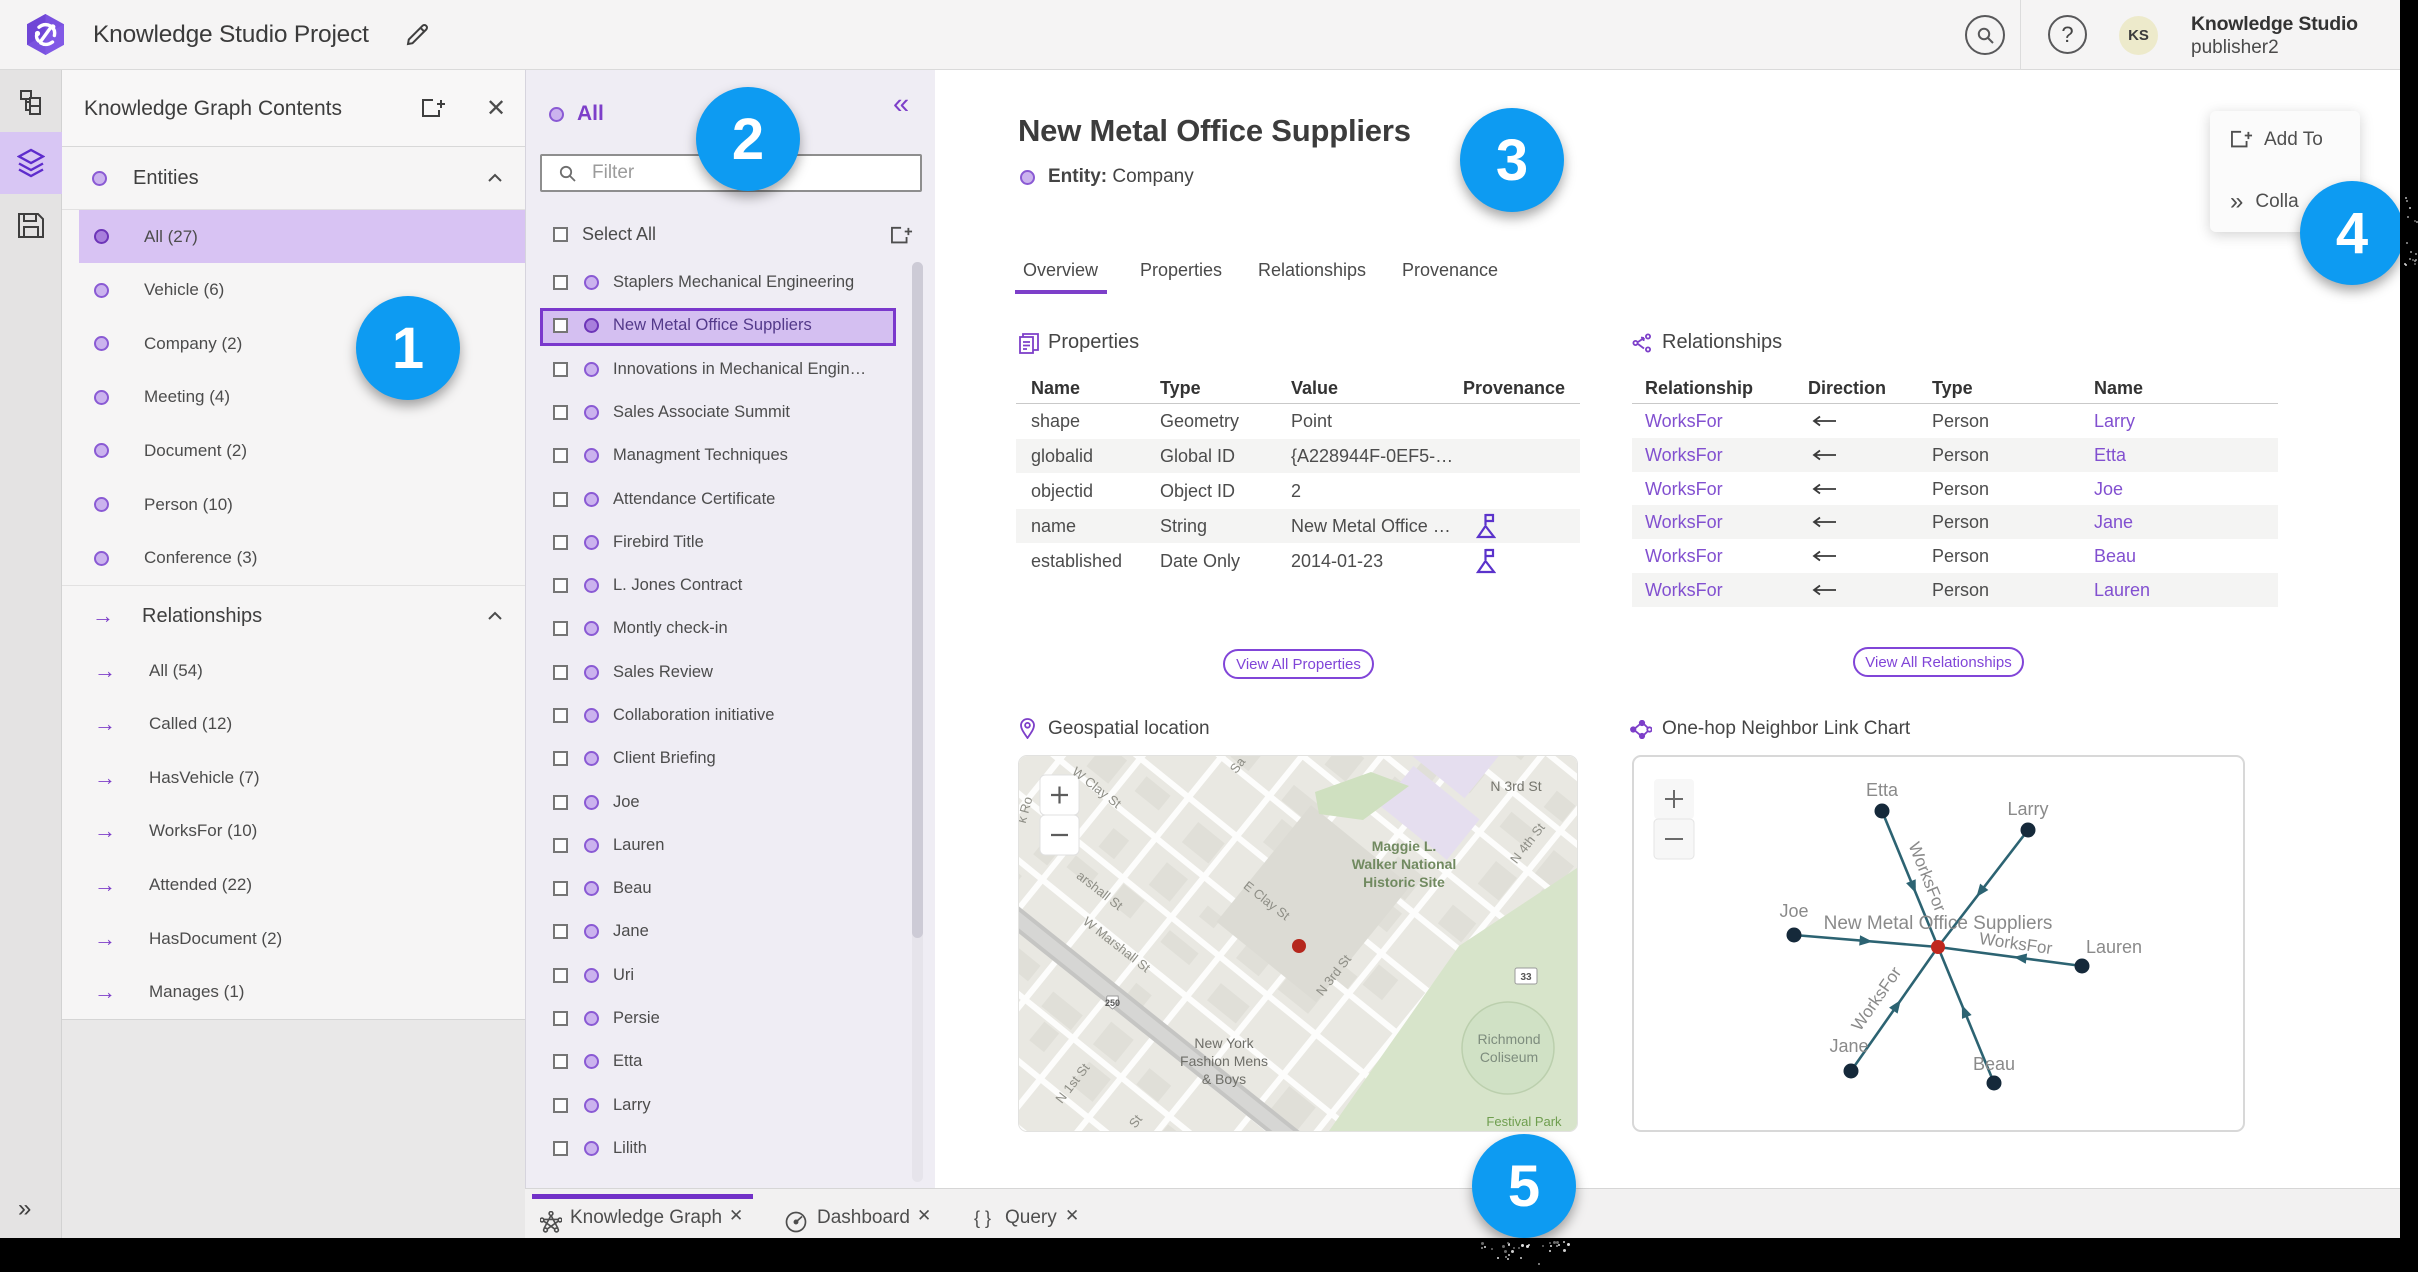 The width and height of the screenshot is (2418, 1272). Describe the element at coordinates (1508, 1039) in the screenshot. I see `svg-text: Richmond` at that location.